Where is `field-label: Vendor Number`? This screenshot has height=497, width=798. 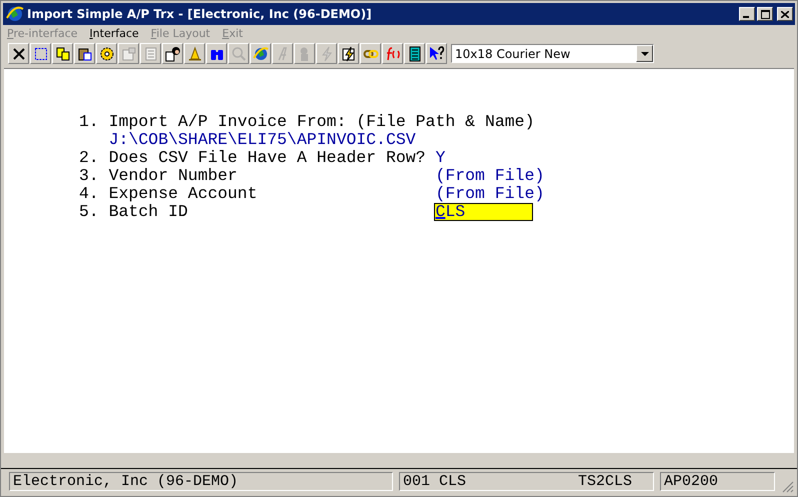 field-label: Vendor Number is located at coordinates (173, 176).